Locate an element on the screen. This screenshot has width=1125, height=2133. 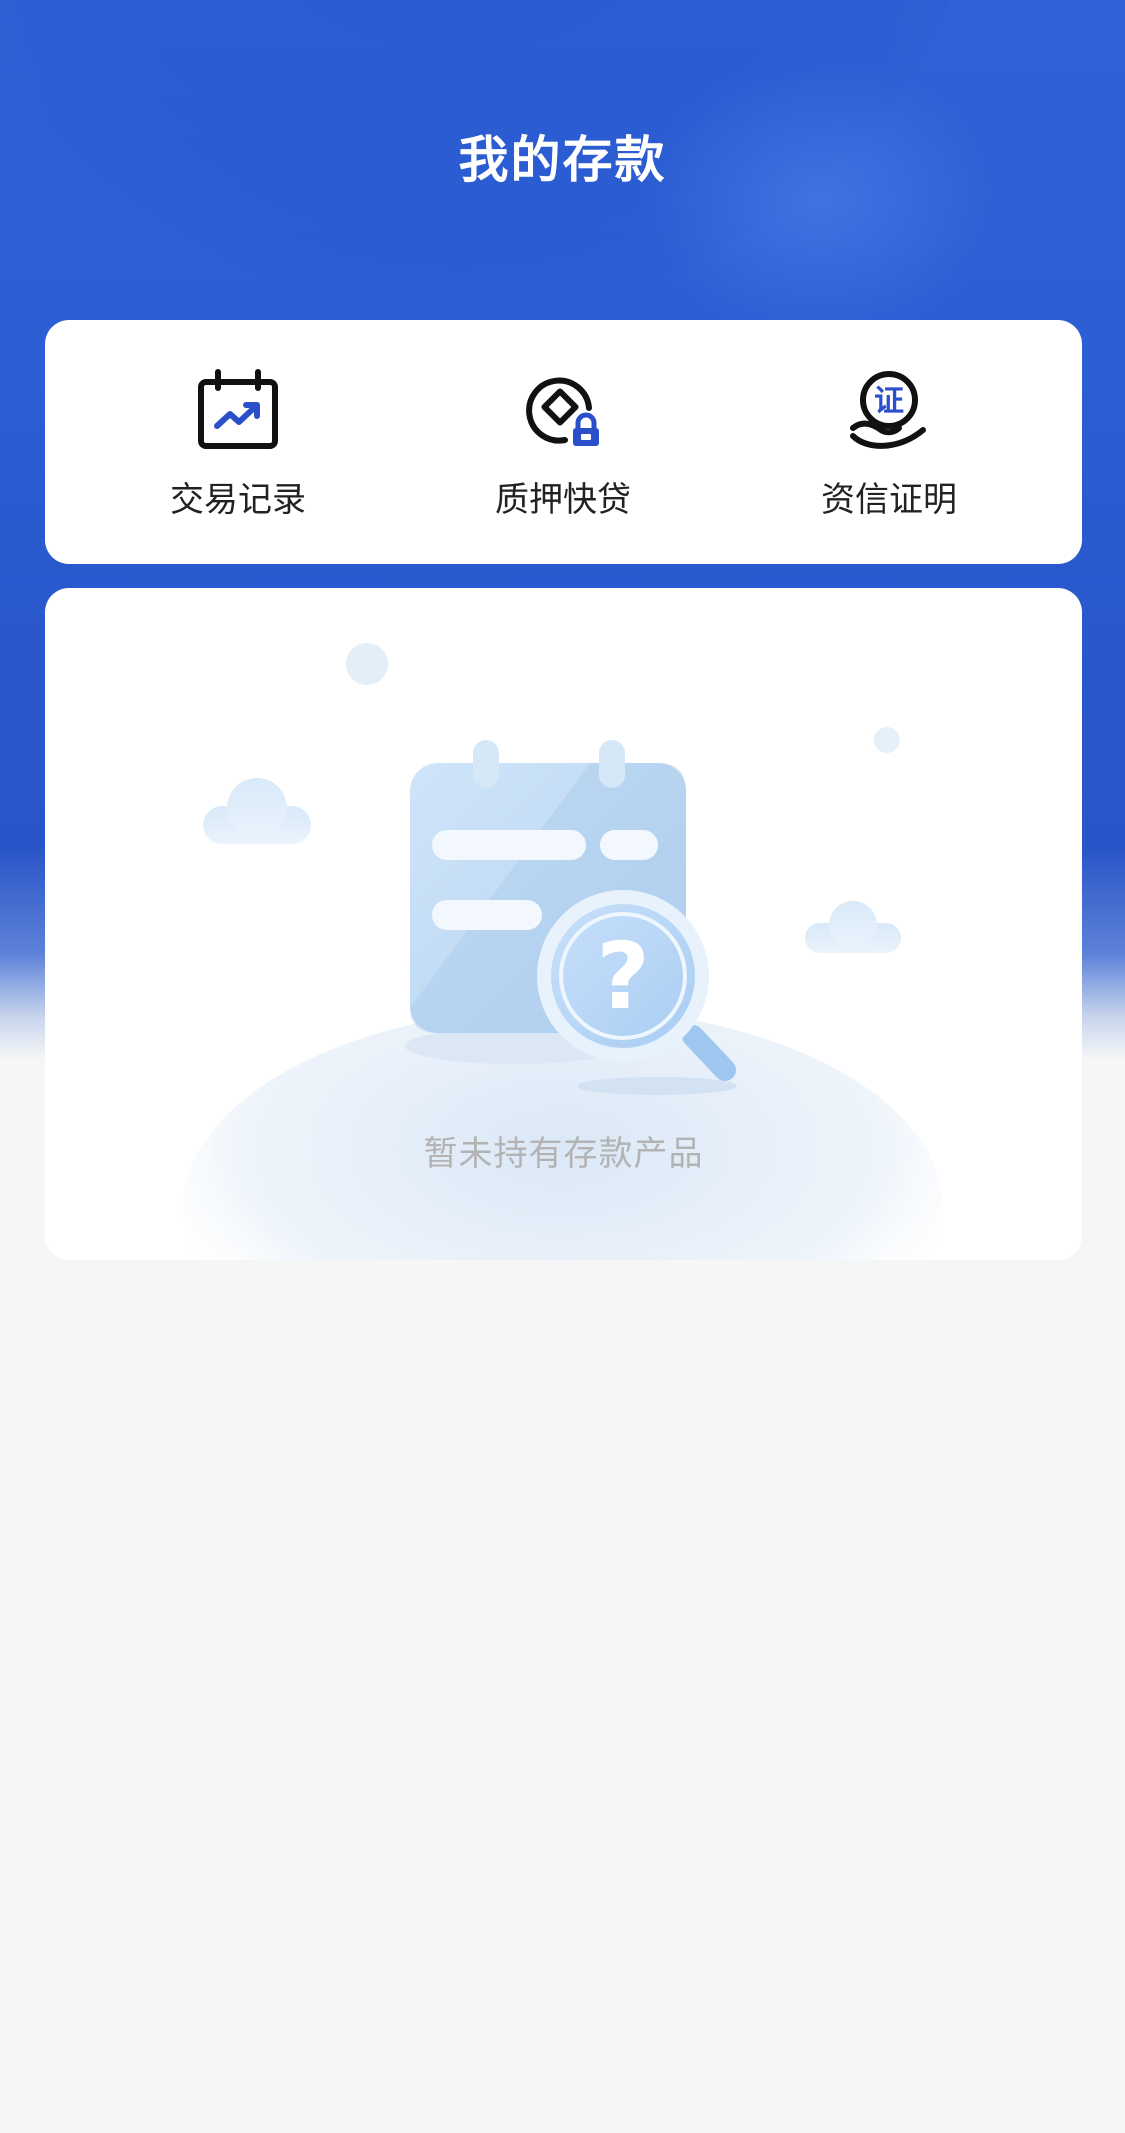
quick-action-label: 质押快贷 is located at coordinates (563, 500).